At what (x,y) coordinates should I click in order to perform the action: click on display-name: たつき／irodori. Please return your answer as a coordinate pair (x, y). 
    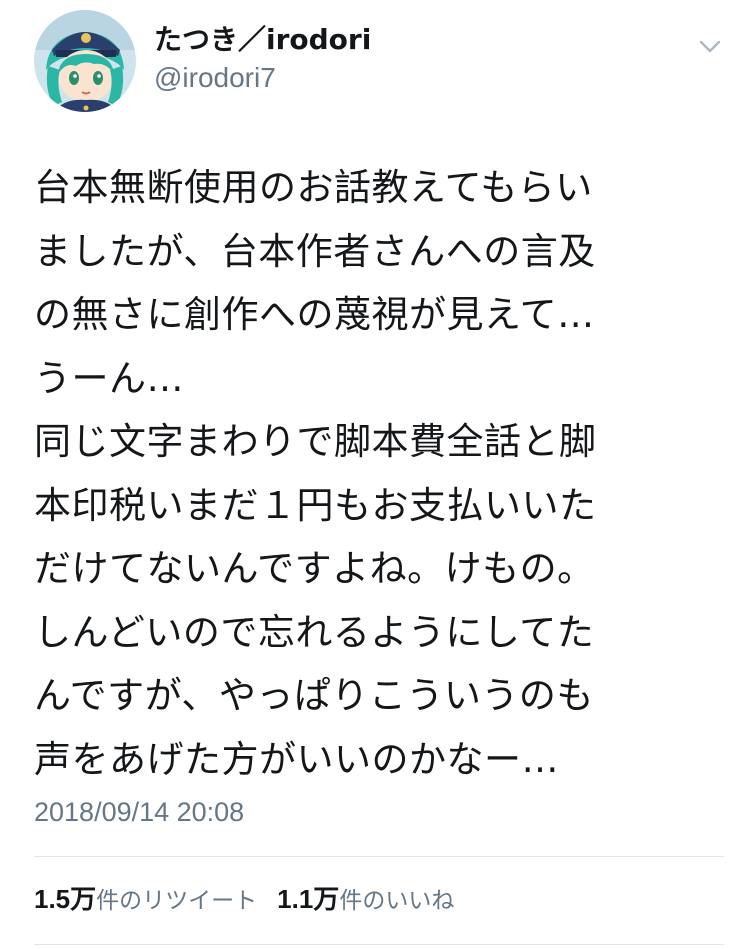
    Looking at the image, I should click on (262, 40).